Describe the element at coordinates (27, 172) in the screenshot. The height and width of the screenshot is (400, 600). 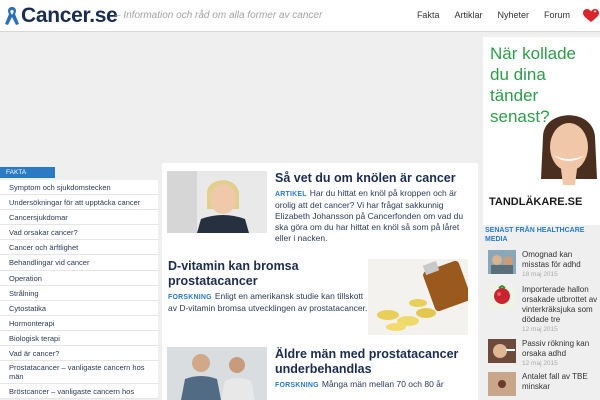
I see `fakta-header: FAKTA` at that location.